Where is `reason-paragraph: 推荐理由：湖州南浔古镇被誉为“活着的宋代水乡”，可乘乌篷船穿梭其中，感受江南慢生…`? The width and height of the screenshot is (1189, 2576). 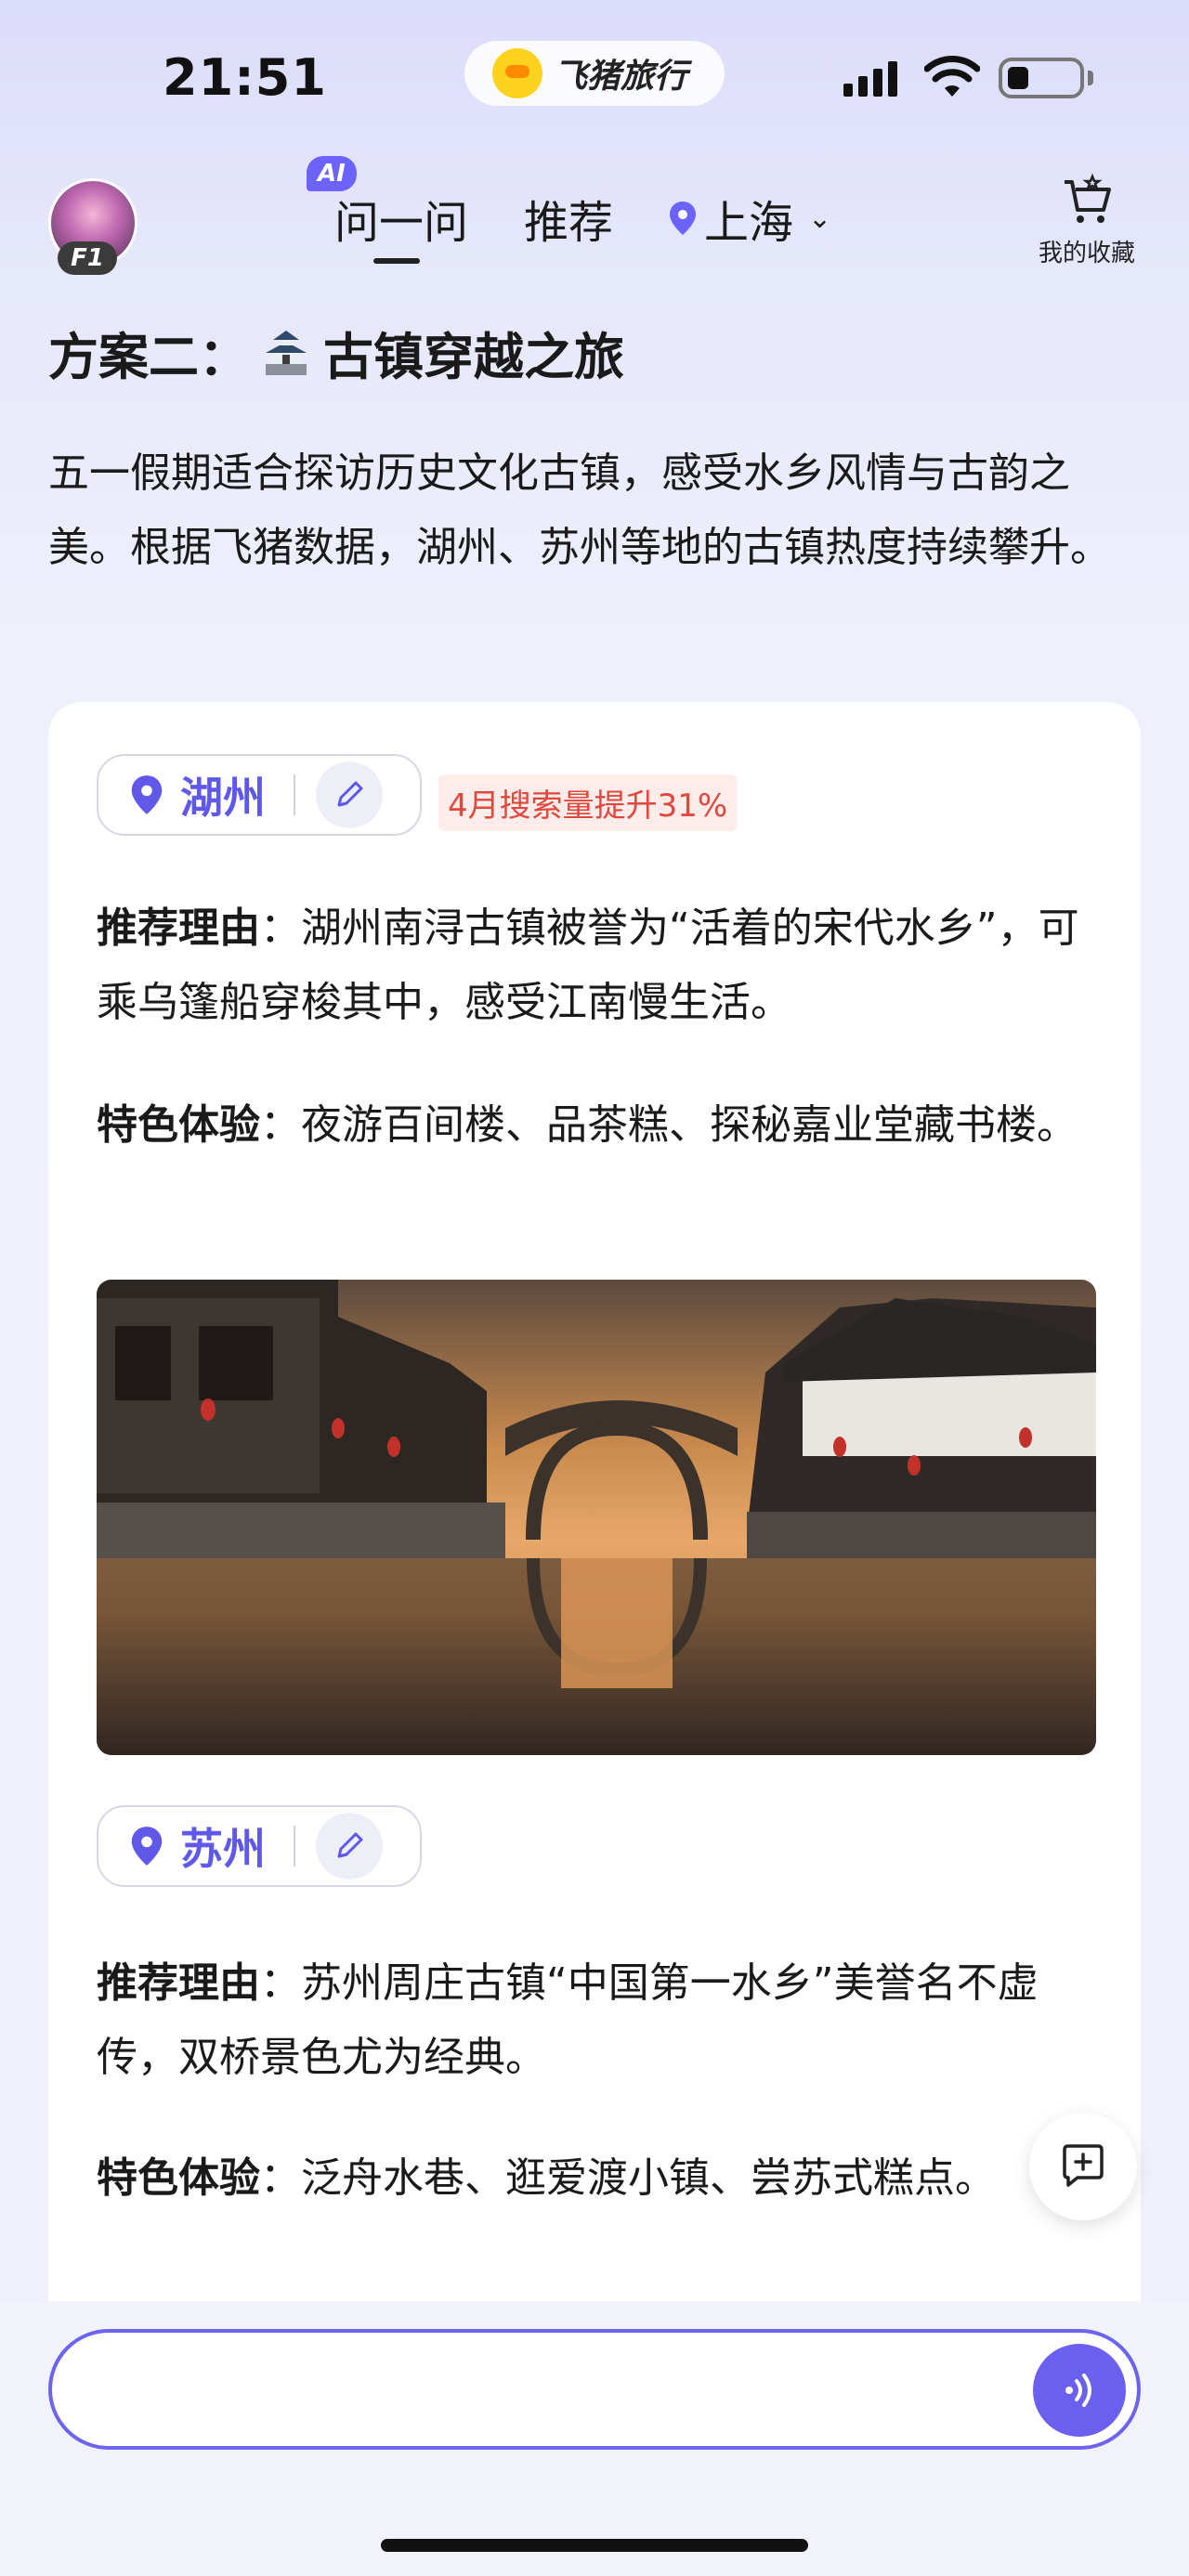
reason-paragraph: 推荐理由：湖州南浔古镇被誉为“活着的宋代水乡”，可乘乌篷船穿梭其中，感受江南慢生… is located at coordinates (603, 966).